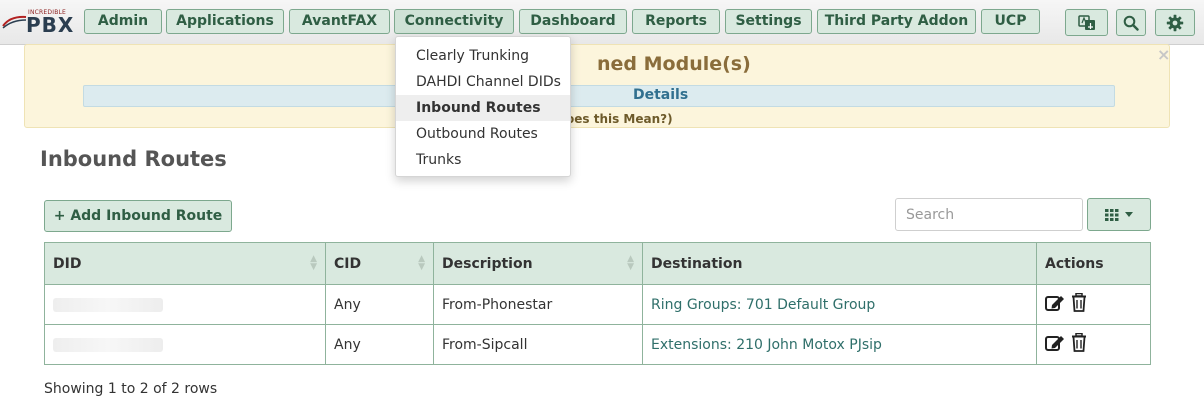 The width and height of the screenshot is (1204, 417). I want to click on destination-cell: Extensions: 210 John Motox PJsip, so click(839, 344).